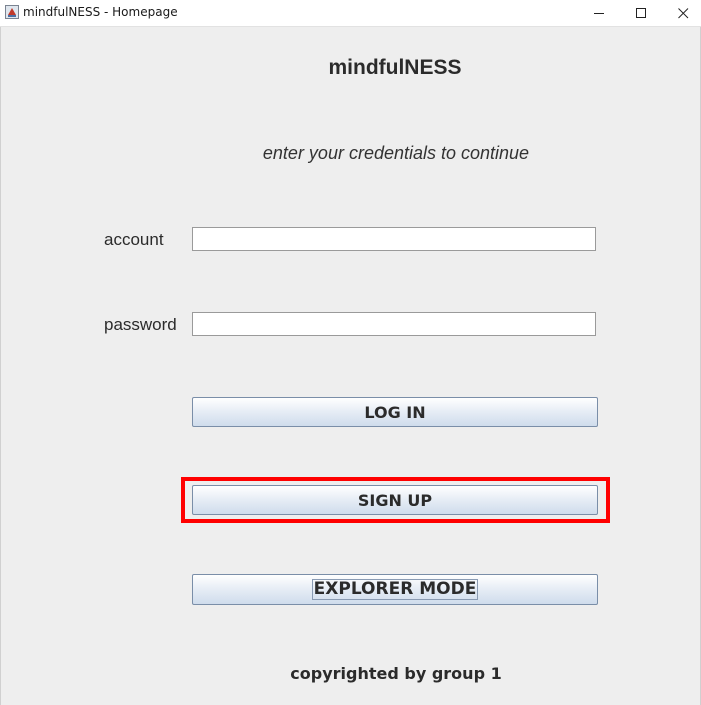  I want to click on close-icon, so click(682, 12).